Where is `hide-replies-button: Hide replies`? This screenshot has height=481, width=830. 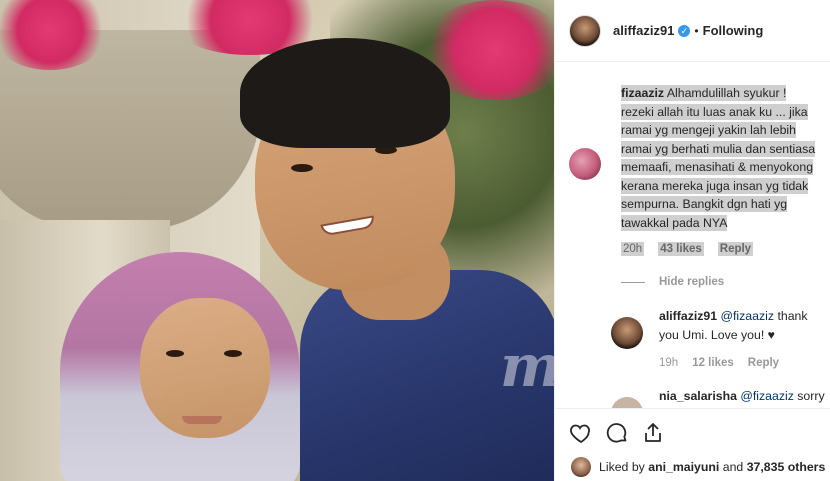 hide-replies-button: Hide replies is located at coordinates (721, 282).